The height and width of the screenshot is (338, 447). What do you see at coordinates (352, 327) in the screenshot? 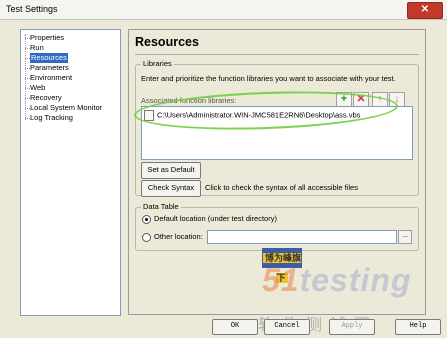
I see `apply-button: Apply` at bounding box center [352, 327].